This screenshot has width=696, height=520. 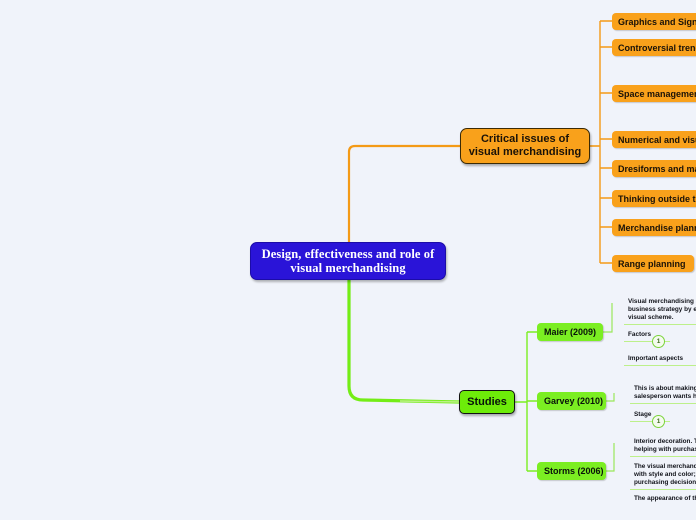 I want to click on branch-critical-label-line1: Critical issues of, so click(x=525, y=139).